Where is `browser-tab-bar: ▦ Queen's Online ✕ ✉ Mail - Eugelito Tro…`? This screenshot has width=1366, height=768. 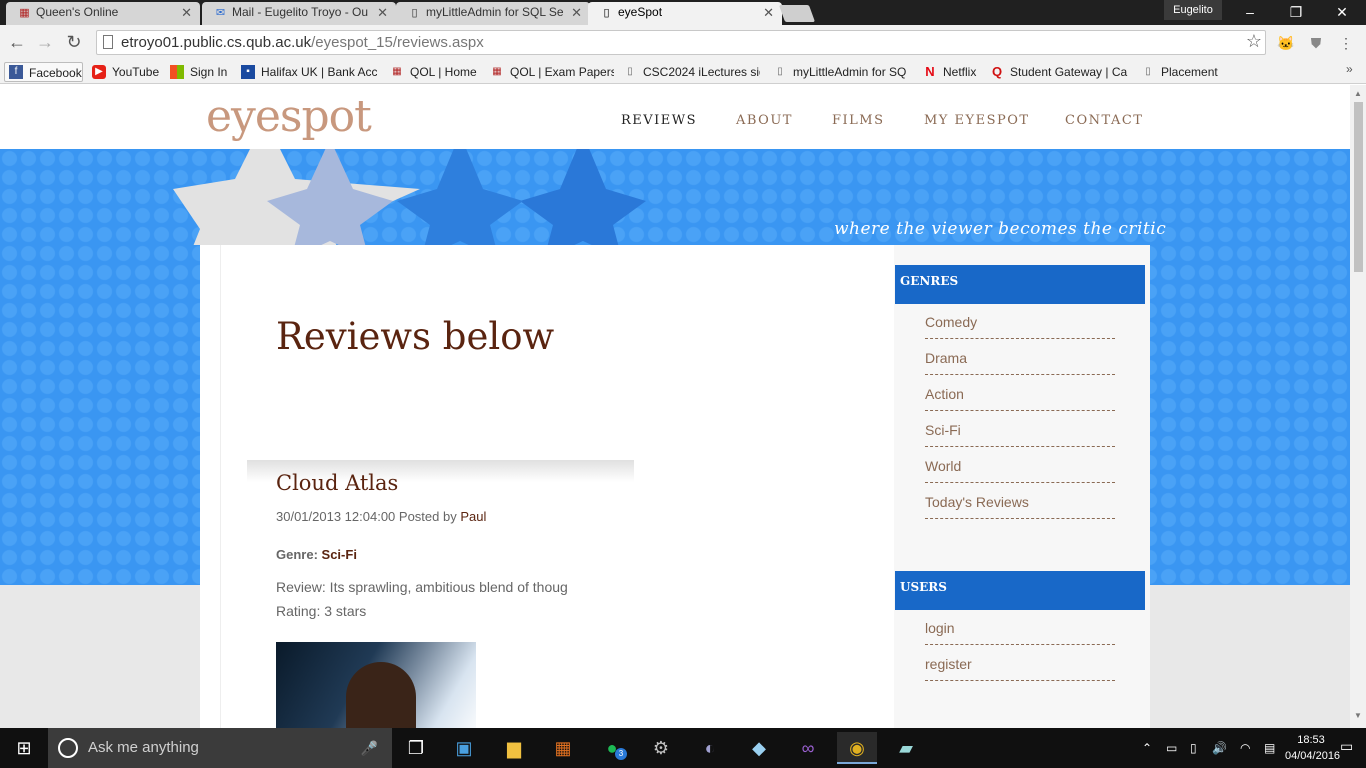
browser-tab-bar: ▦ Queen's Online ✕ ✉ Mail - Eugelito Tro… is located at coordinates (683, 12).